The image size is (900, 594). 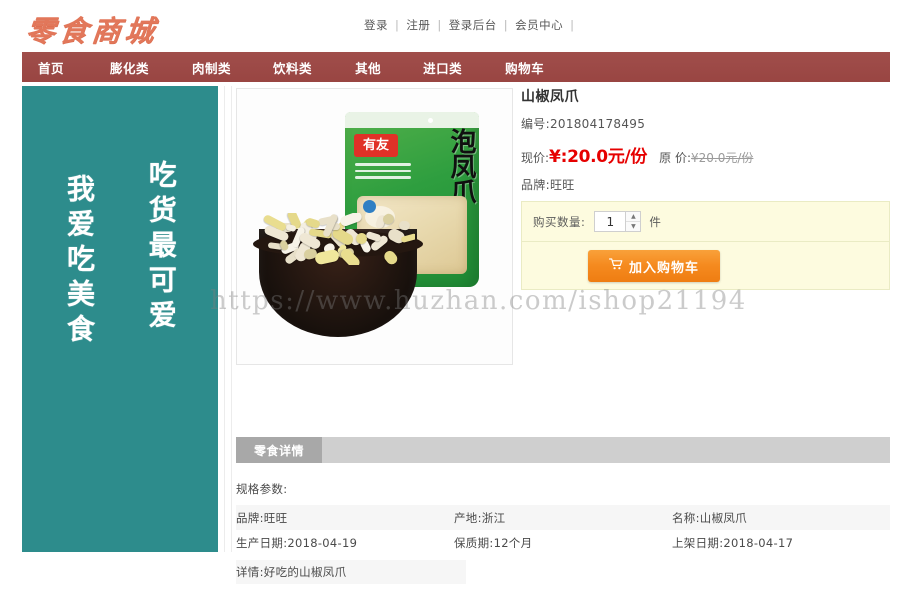 I want to click on product-title: 山椒凤爪, so click(x=550, y=97).